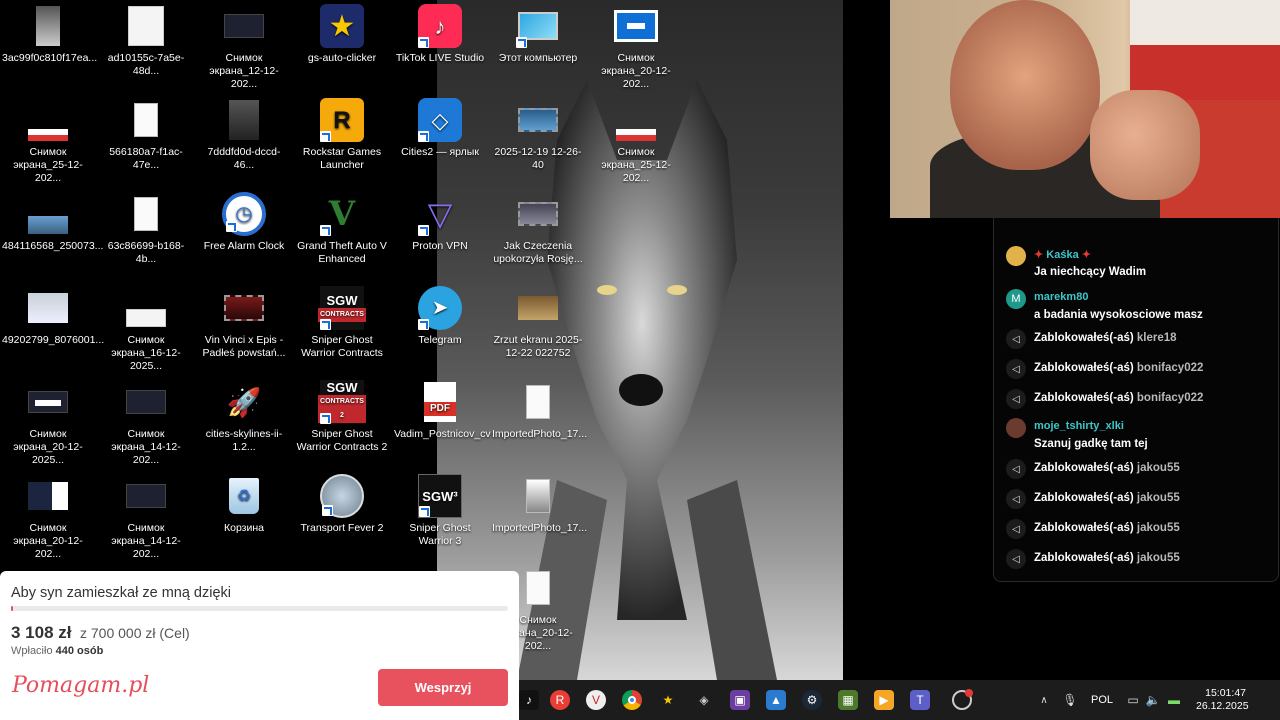 Image resolution: width=1280 pixels, height=720 pixels. What do you see at coordinates (1044, 700) in the screenshot?
I see `chevron-up-icon: ∧` at bounding box center [1044, 700].